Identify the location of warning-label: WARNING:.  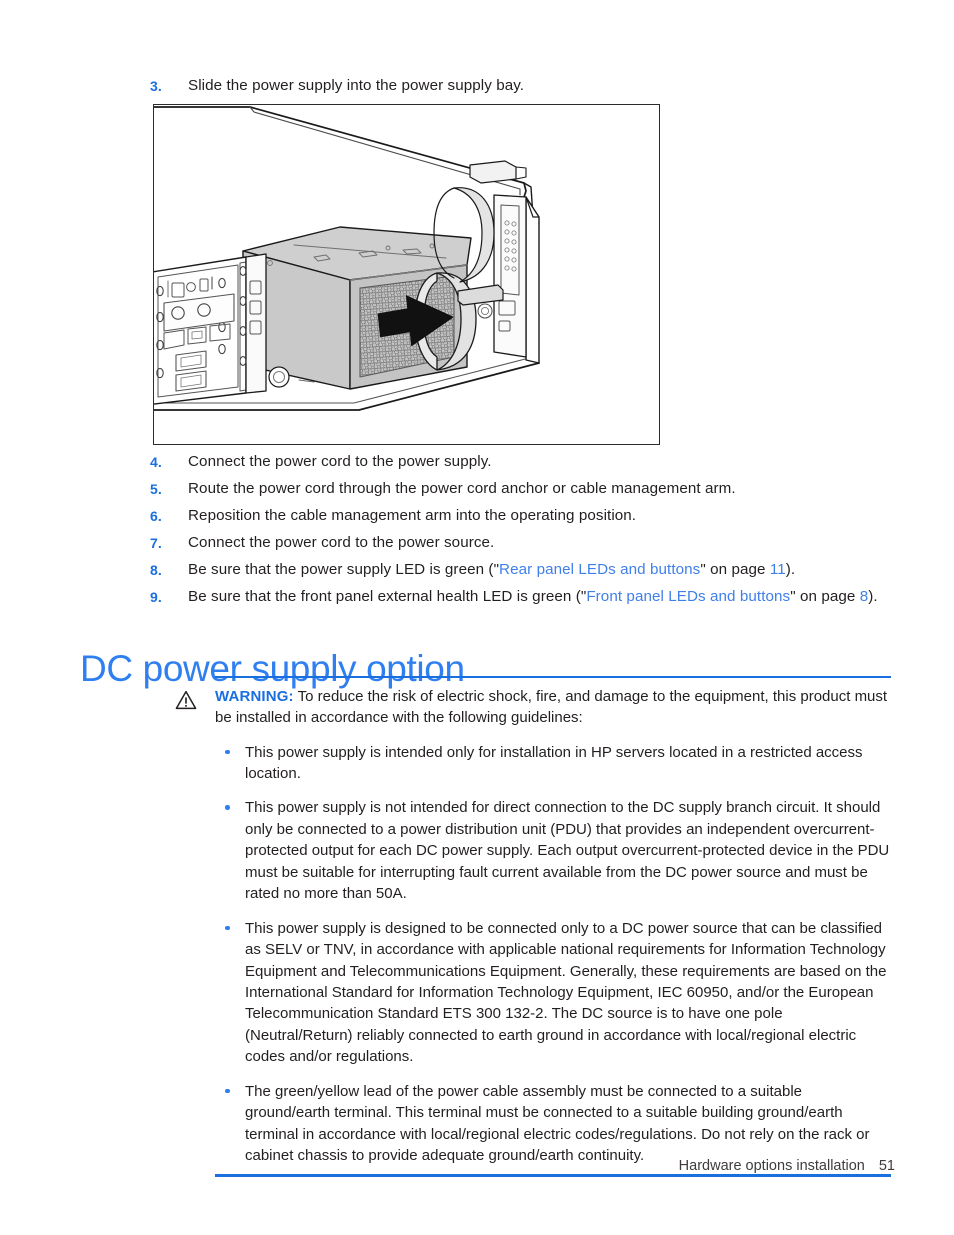
(254, 696).